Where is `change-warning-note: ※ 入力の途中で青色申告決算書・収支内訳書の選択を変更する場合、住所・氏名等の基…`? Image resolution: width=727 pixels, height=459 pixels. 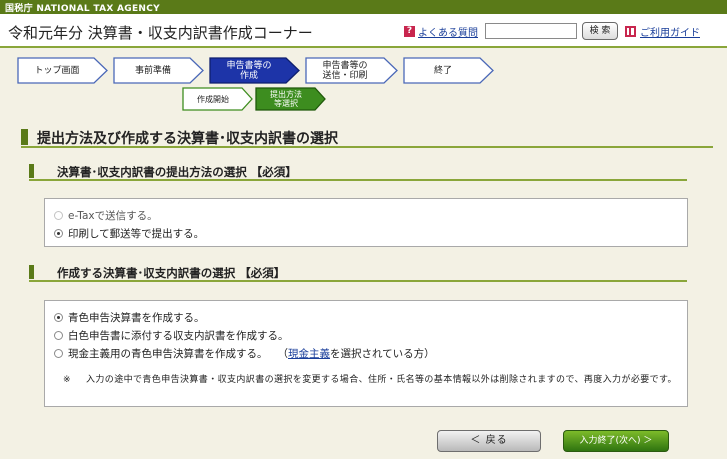
change-warning-note: ※ 入力の途中で青色申告決算書・収支内訳書の選択を変更する場合、住所・氏名等の基… is located at coordinates (370, 380).